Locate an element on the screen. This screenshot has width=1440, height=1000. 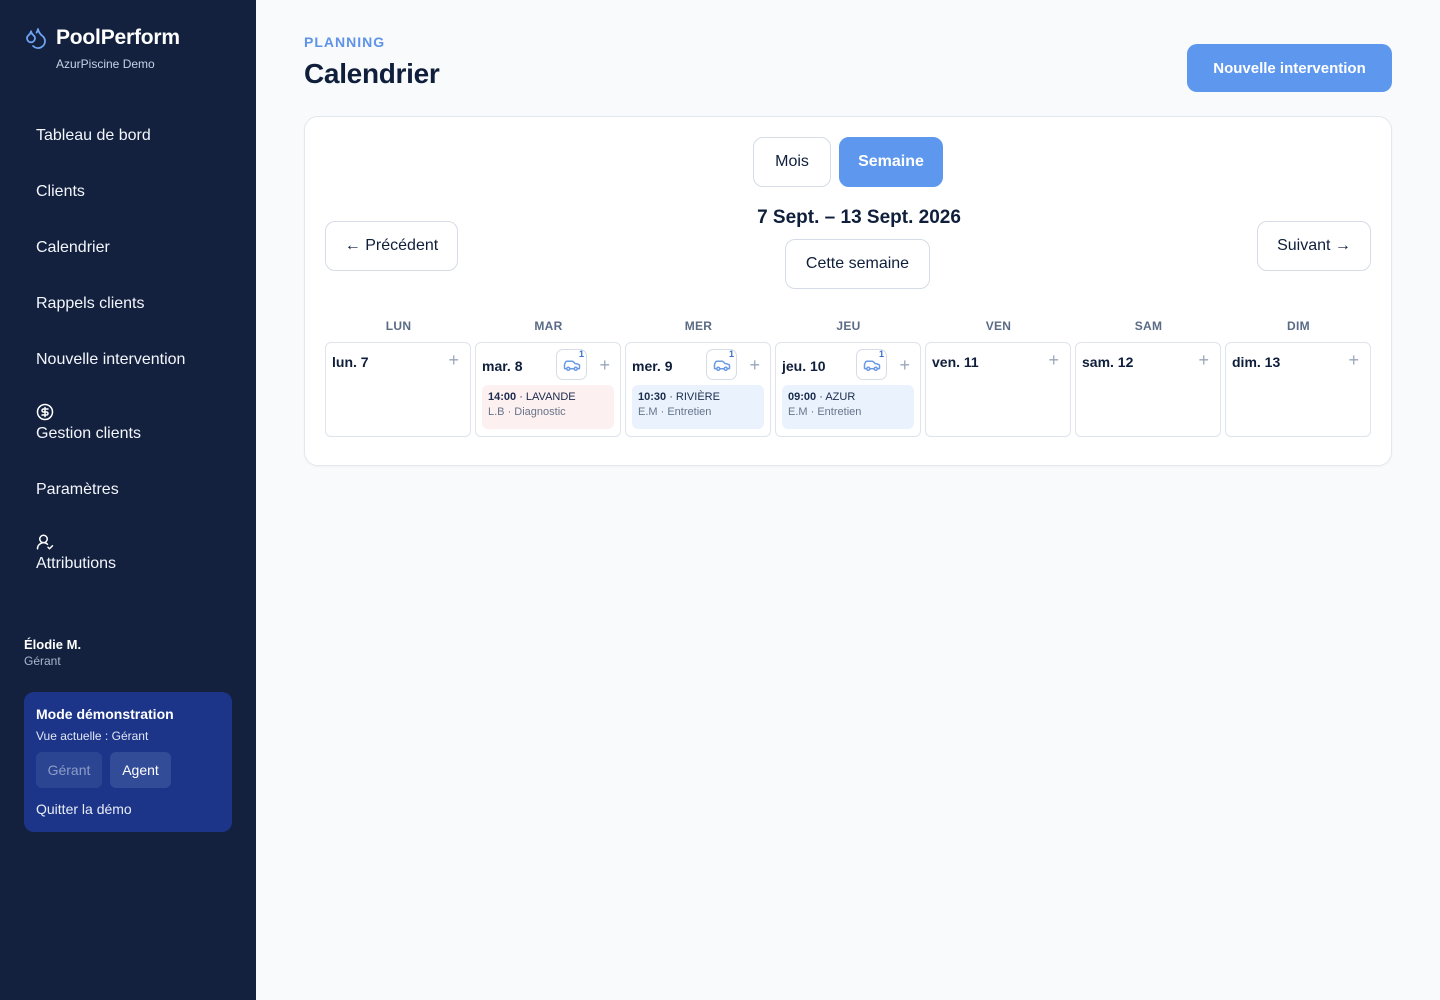
sidebar-item-label: Tableau de bord is located at coordinates (93, 135).